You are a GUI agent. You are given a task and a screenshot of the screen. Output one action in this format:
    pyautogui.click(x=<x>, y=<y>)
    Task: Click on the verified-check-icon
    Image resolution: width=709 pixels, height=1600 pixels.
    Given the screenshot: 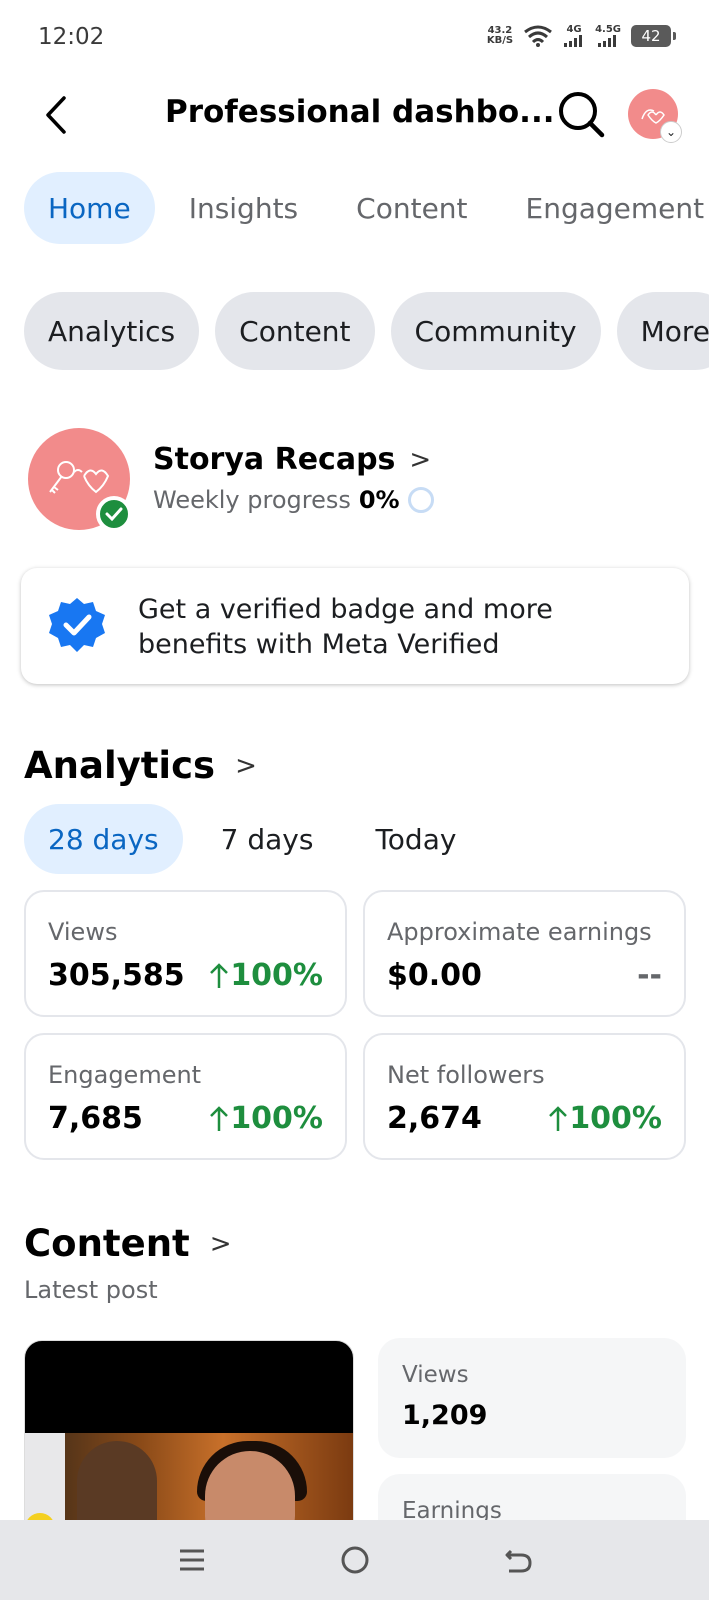 What is the action you would take?
    pyautogui.click(x=114, y=514)
    